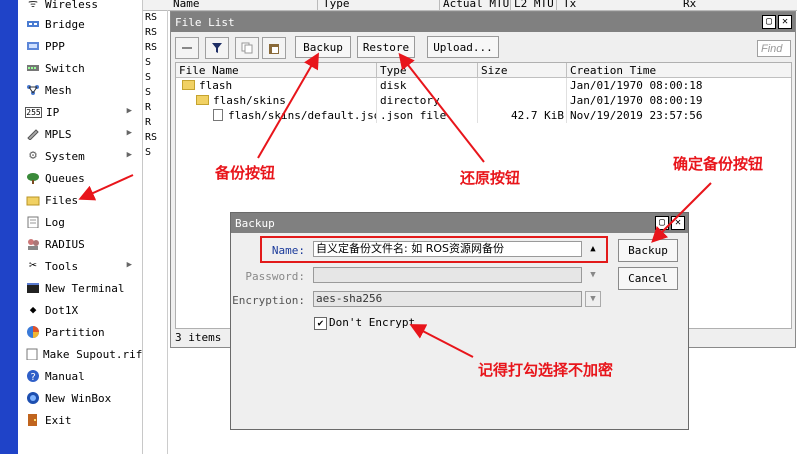 This screenshot has height=454, width=797. I want to click on annotation-backup-button: 备份按钮, so click(245, 173).